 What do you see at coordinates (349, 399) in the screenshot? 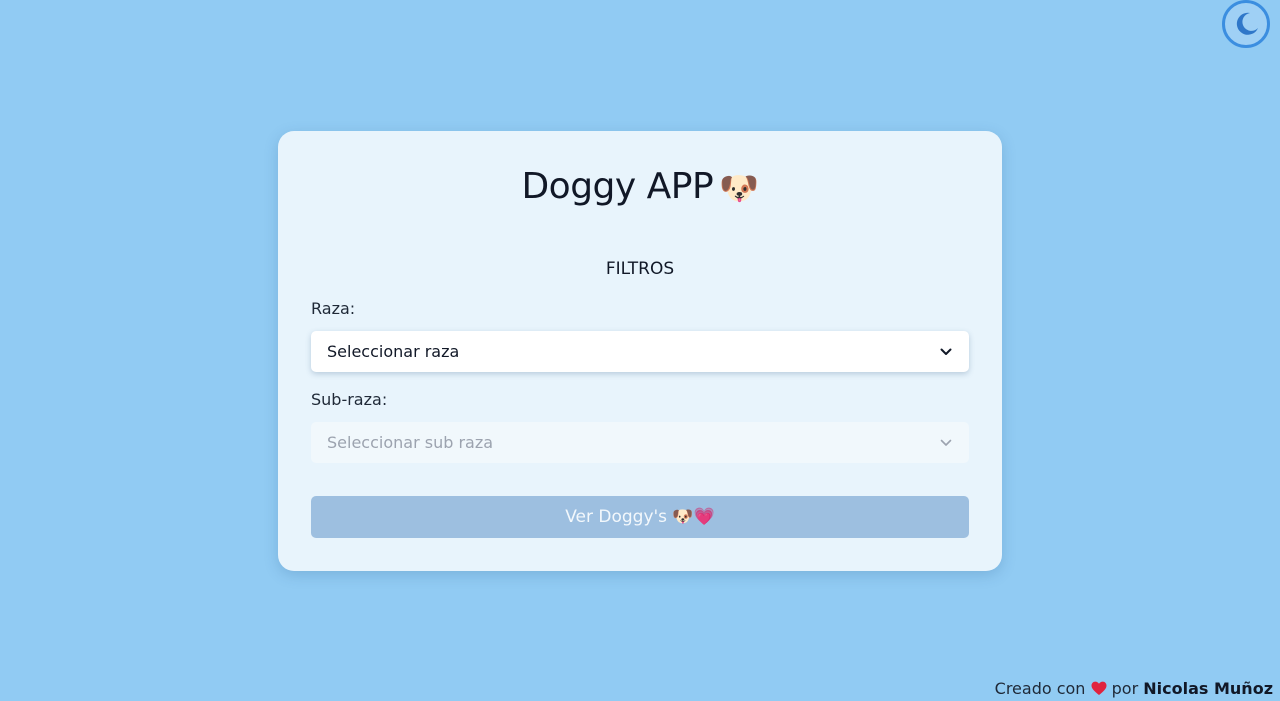
I see `sub-breed-label: Sub-raza:` at bounding box center [349, 399].